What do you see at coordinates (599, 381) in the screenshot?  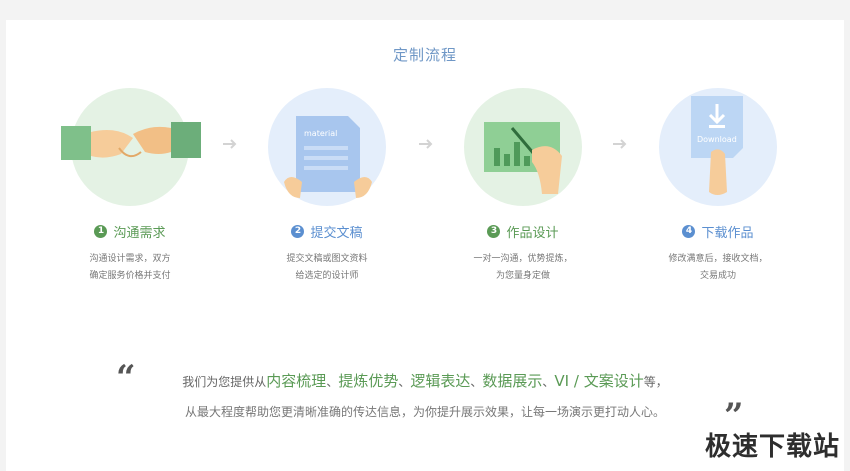 I see `quote-highlight-5: VI / 文案设计` at bounding box center [599, 381].